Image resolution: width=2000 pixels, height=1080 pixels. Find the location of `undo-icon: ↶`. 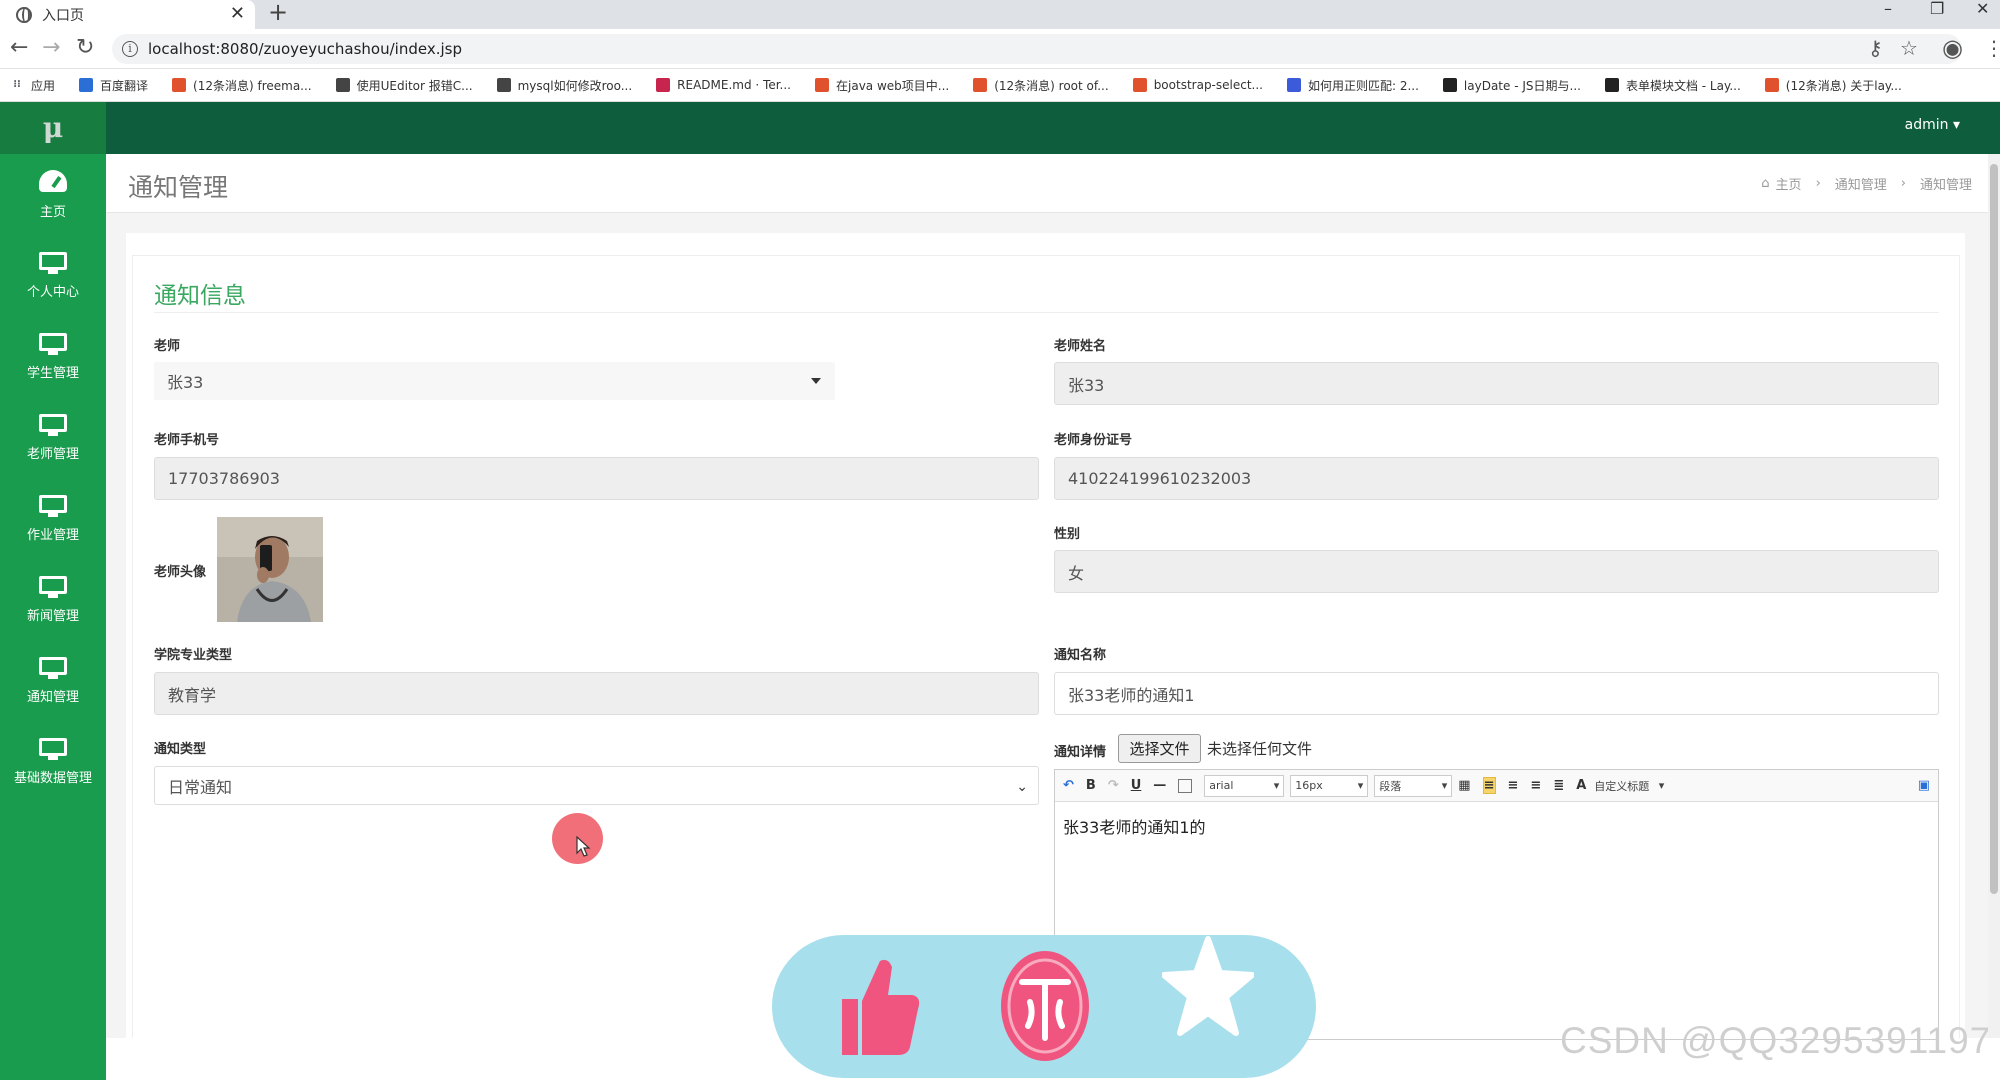

undo-icon: ↶ is located at coordinates (1068, 785).